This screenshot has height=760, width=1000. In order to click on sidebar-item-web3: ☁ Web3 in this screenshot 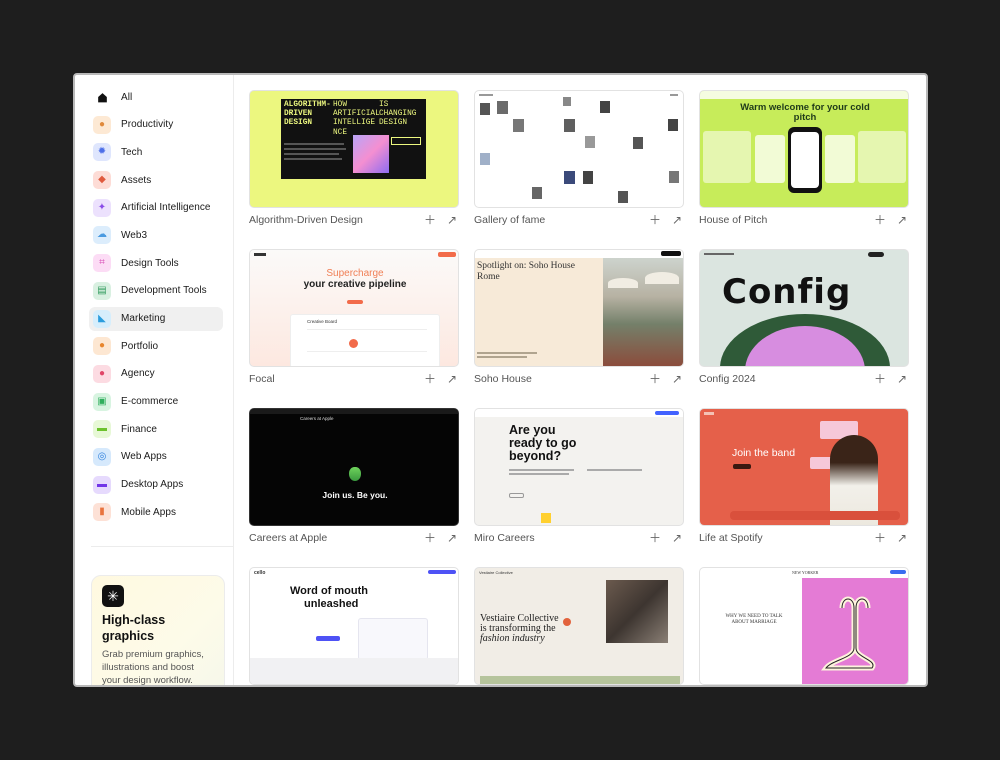, I will do `click(156, 235)`.